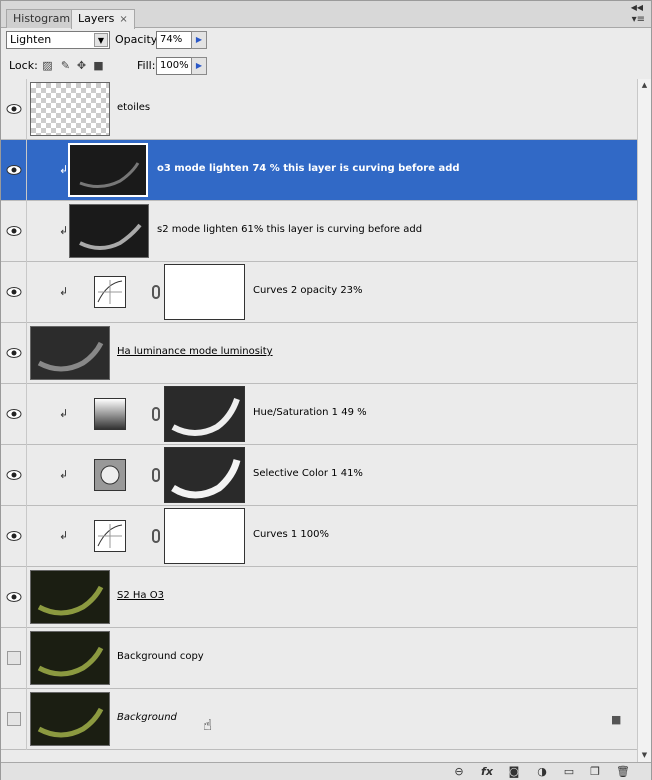 This screenshot has height=780, width=652. What do you see at coordinates (208, 725) in the screenshot?
I see `hand-cursor-icon: ☝` at bounding box center [208, 725].